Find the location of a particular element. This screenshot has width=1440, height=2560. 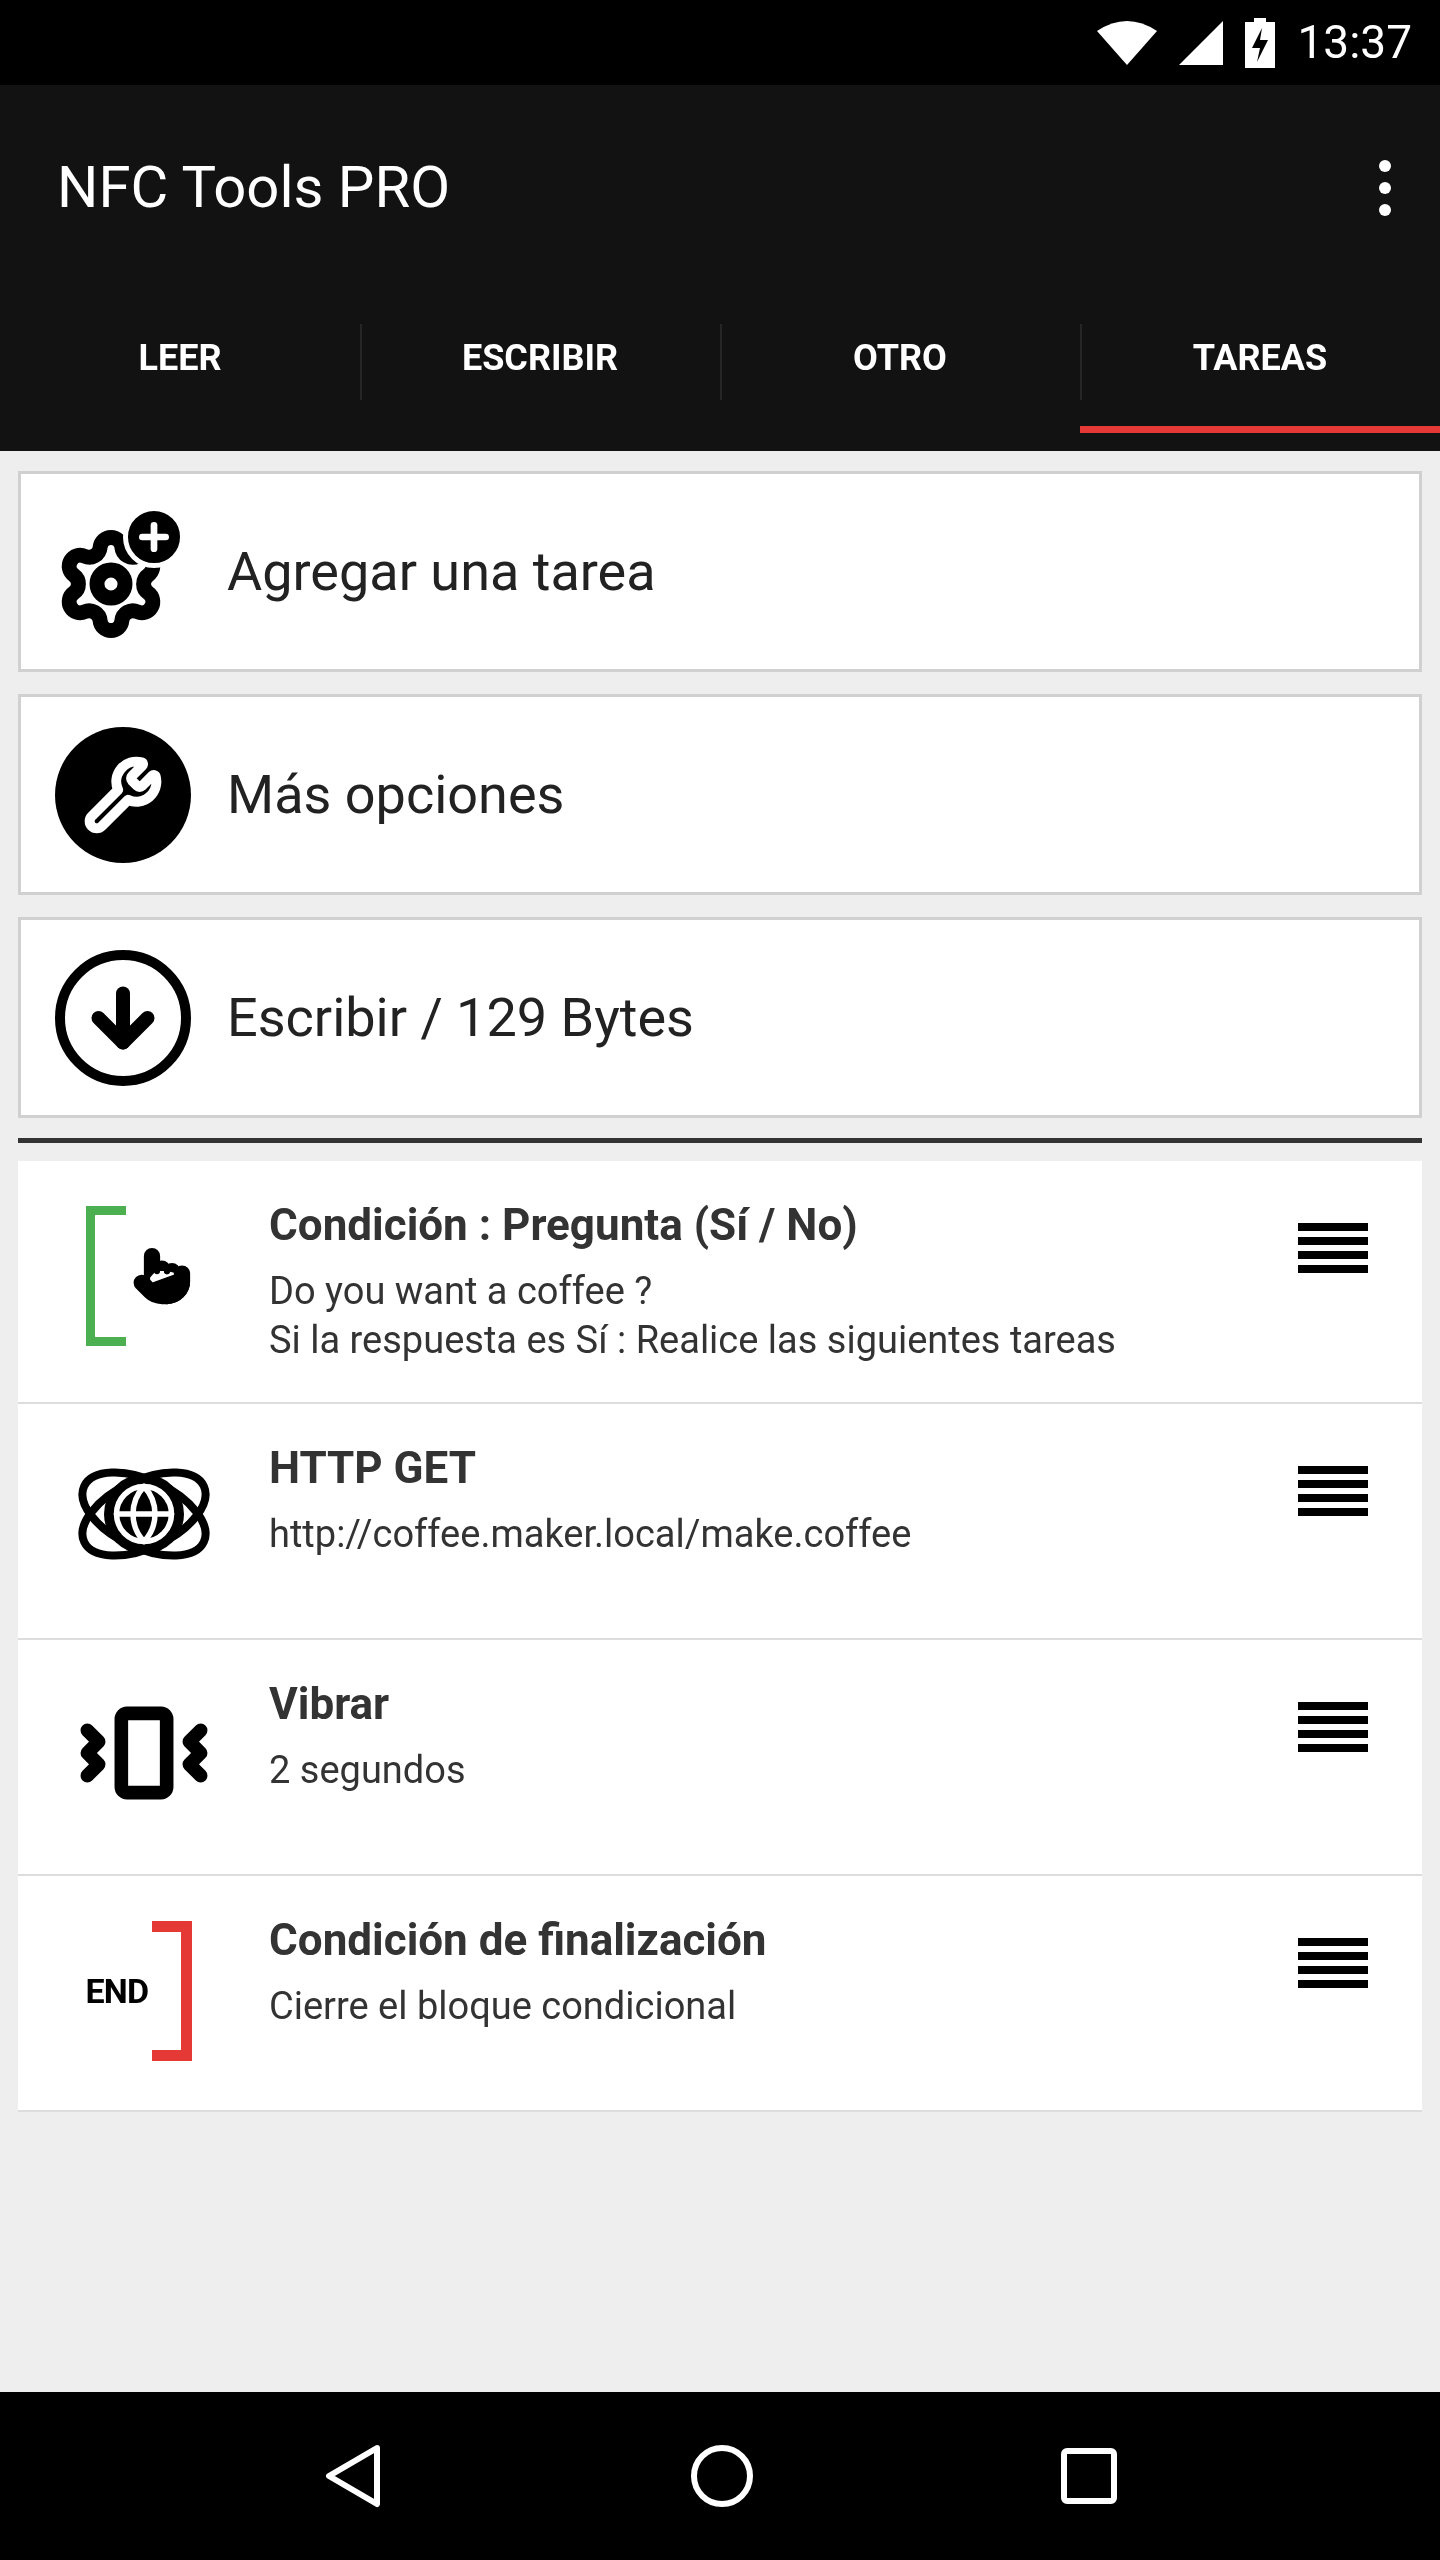

task-row: Condición : Pregunta (Sí / No) Do you want a coffee ? Si la respuesta es Sí : Realice las siguientes tareas is located at coordinates (720, 1282).